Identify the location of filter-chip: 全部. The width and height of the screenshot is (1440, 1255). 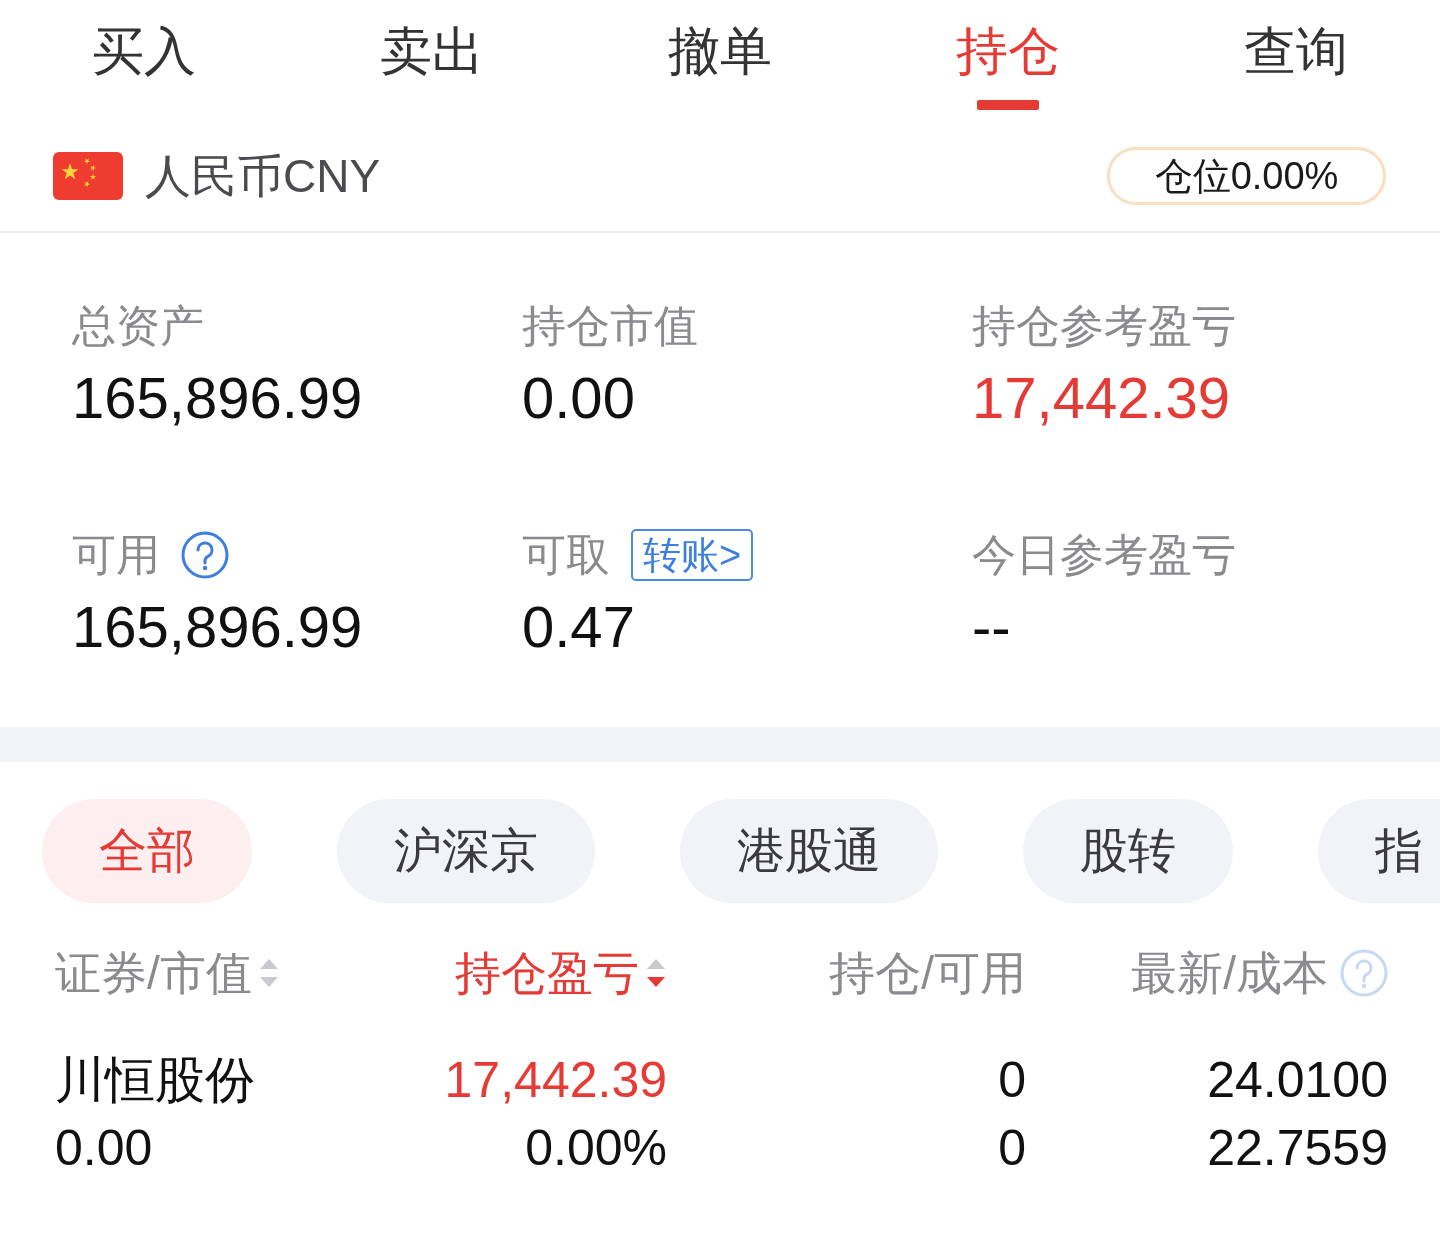
(147, 851).